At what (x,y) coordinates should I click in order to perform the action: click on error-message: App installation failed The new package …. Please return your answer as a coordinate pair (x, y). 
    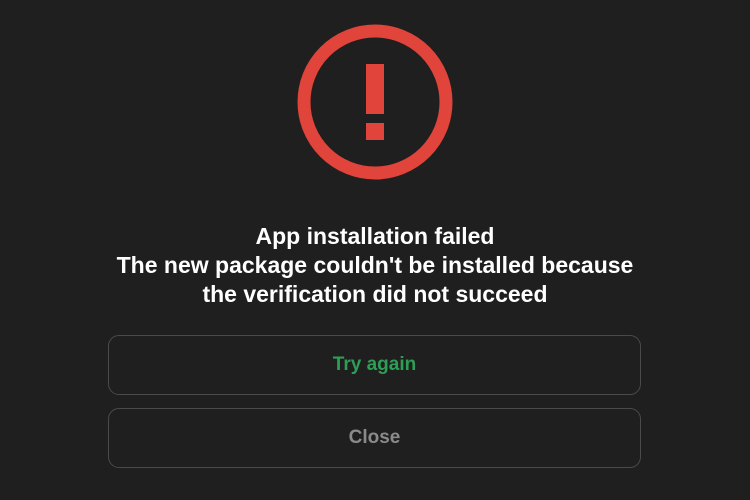
    Looking at the image, I should click on (375, 265).